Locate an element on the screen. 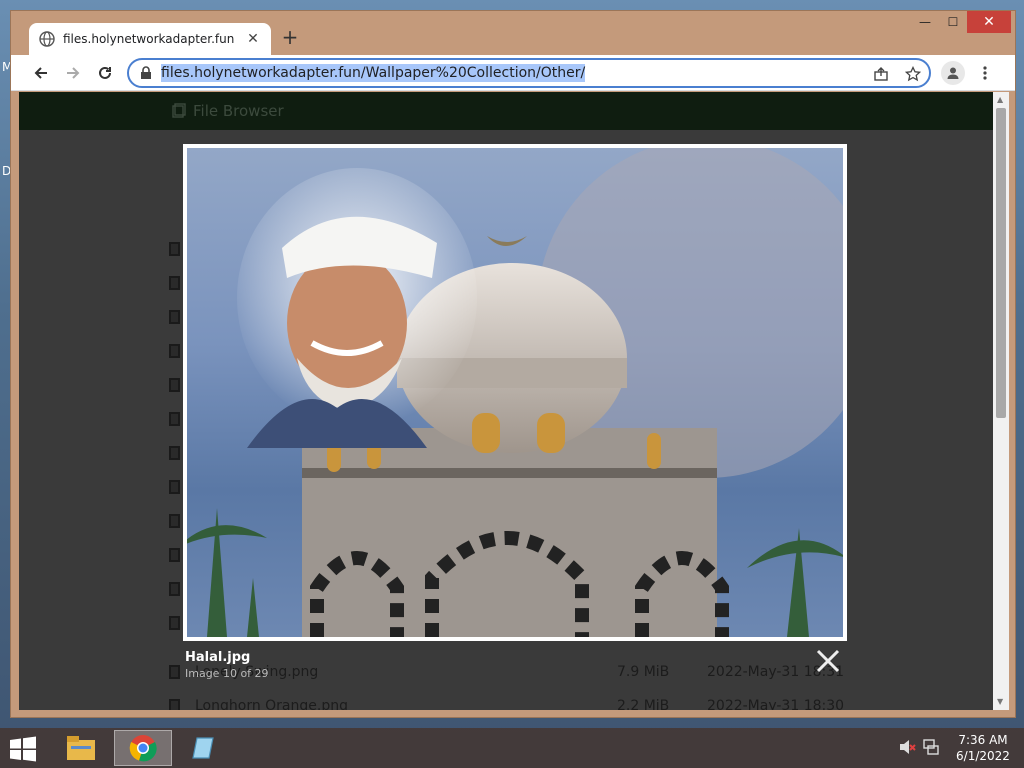  scroll-down-icon: ▼ is located at coordinates (1001, 702).